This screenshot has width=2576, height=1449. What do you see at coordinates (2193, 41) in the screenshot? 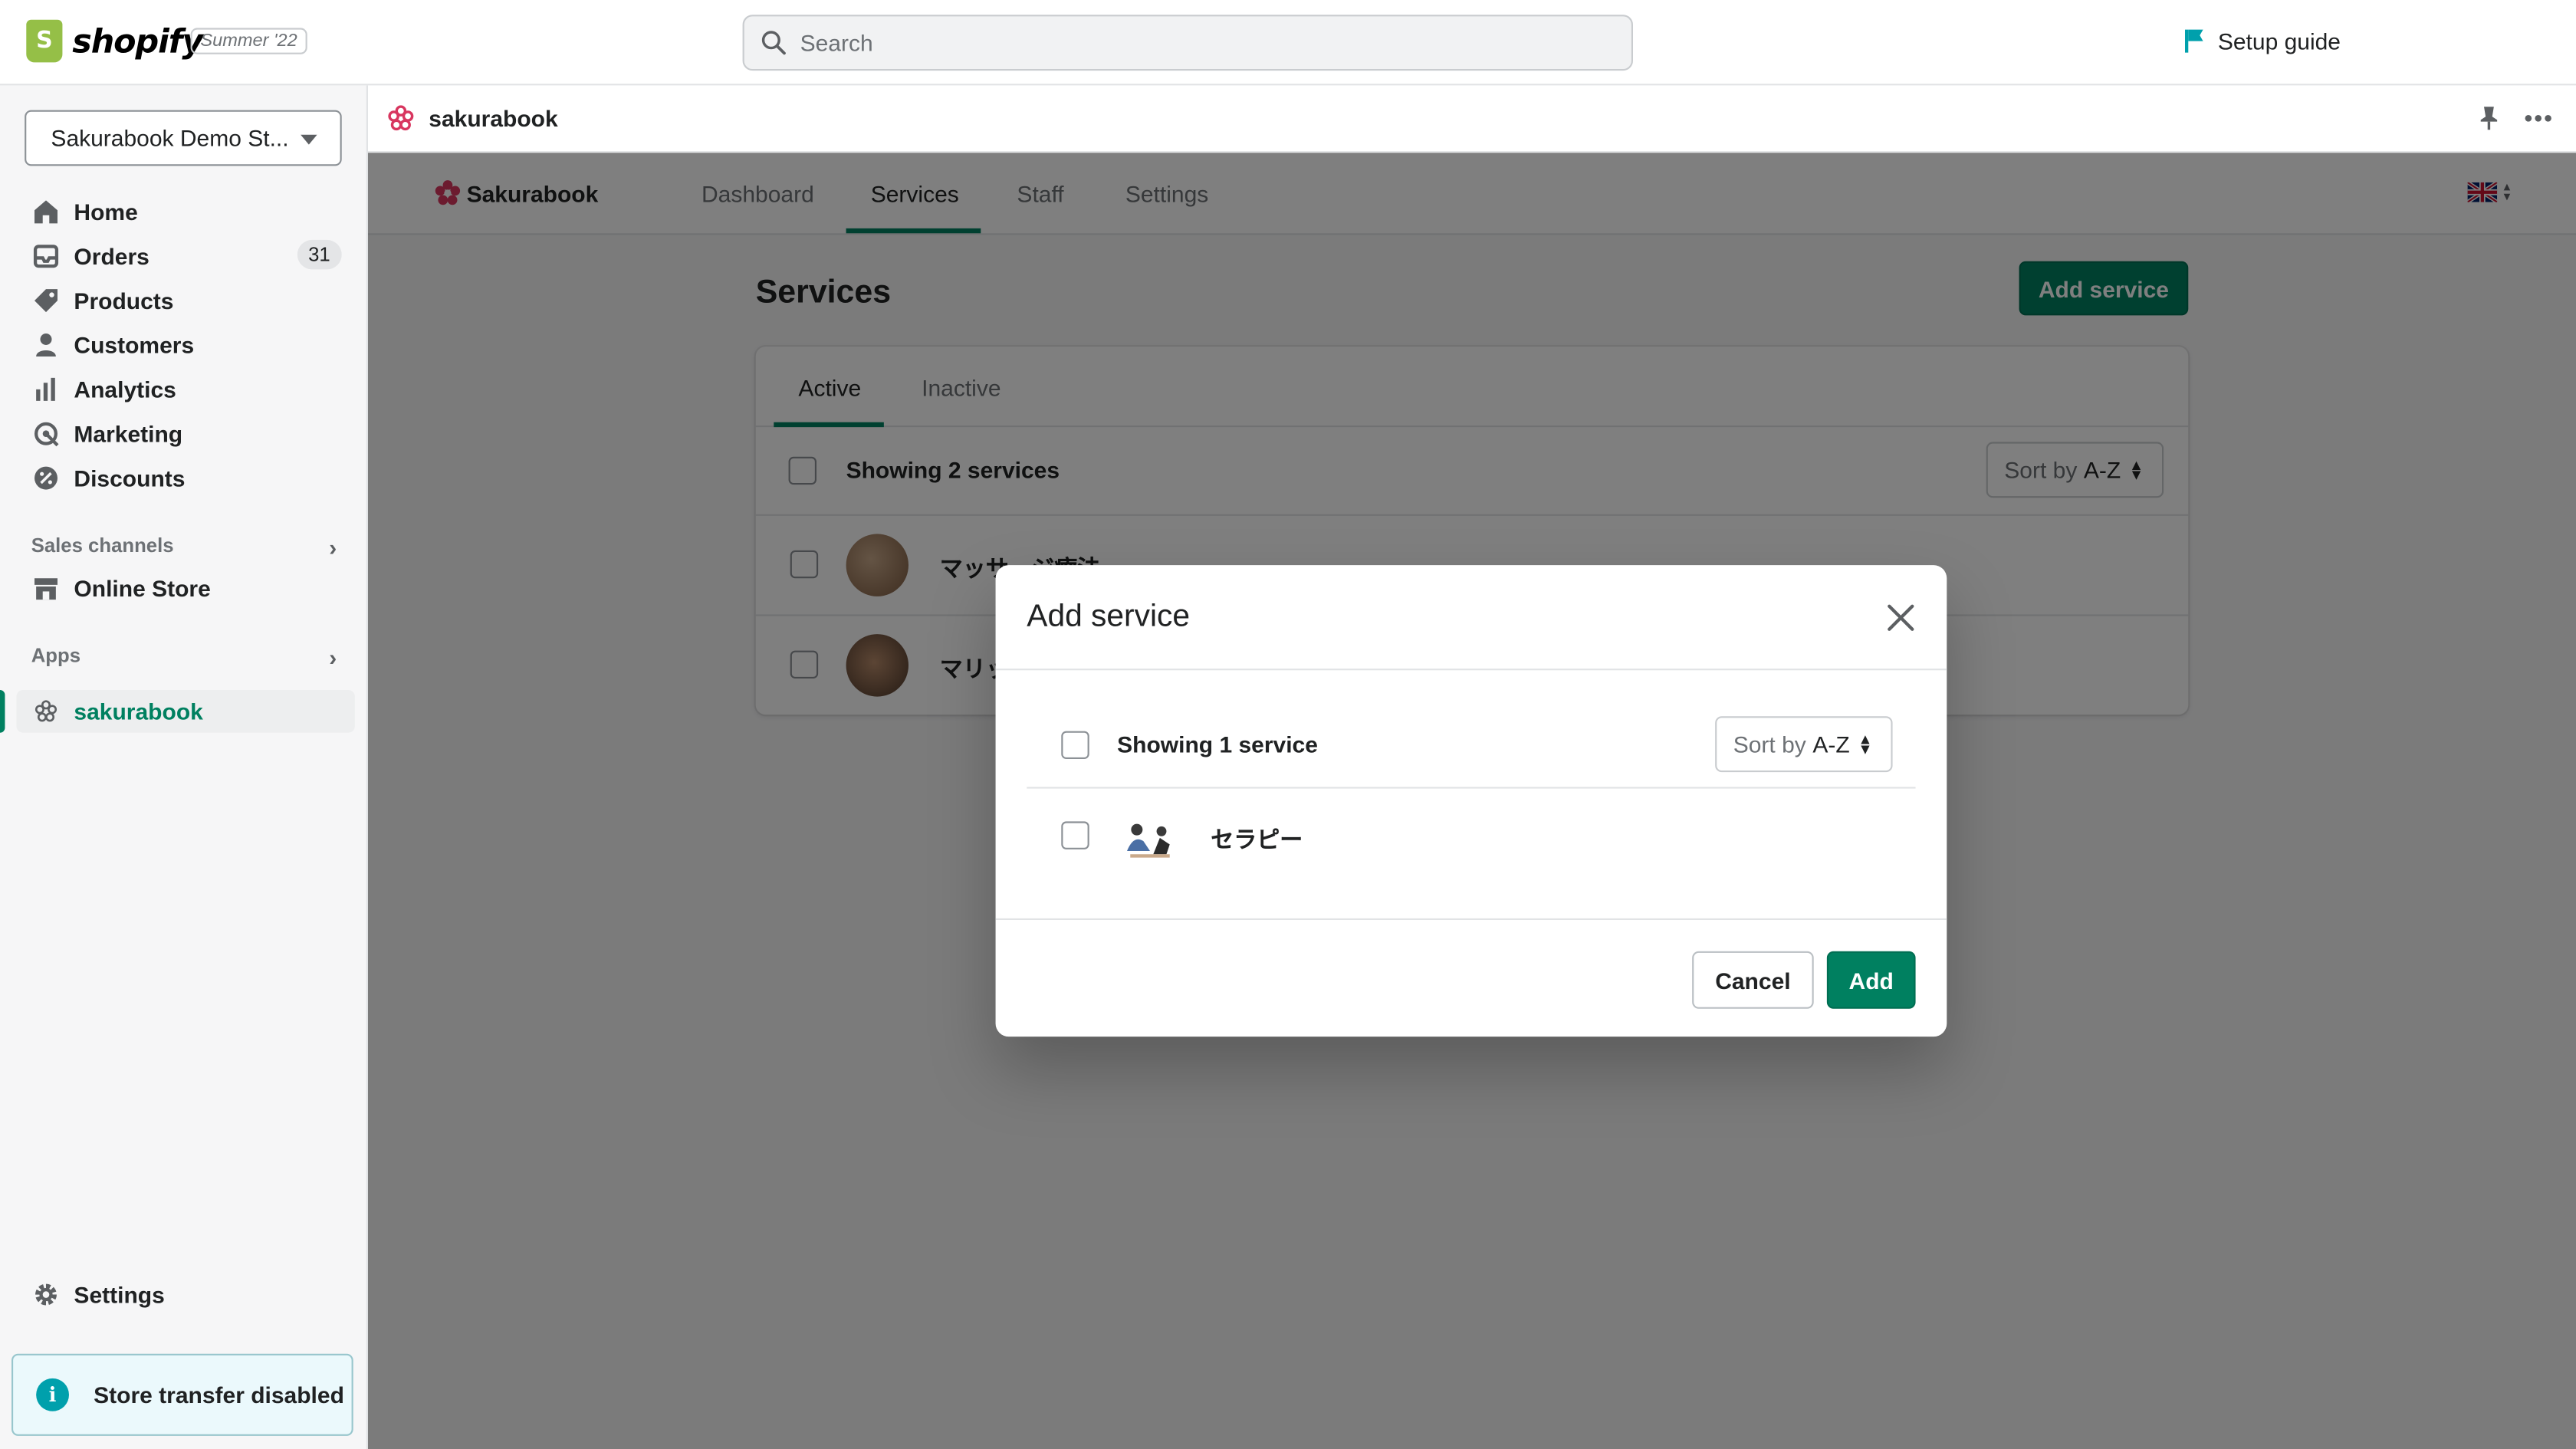
I see `flag-icon` at bounding box center [2193, 41].